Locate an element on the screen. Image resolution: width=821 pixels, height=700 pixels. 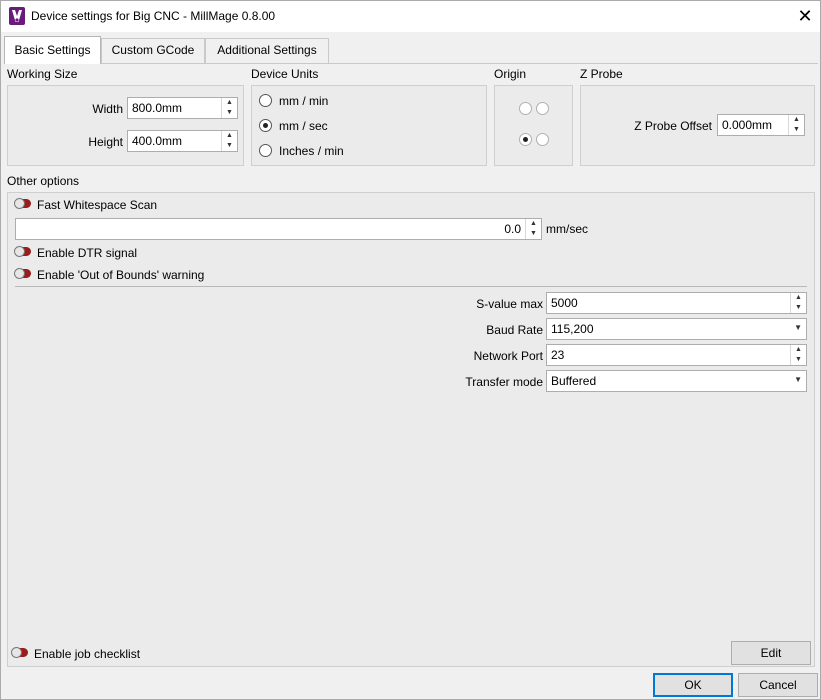
radio-mm-per-min is located at coordinates (265, 100).